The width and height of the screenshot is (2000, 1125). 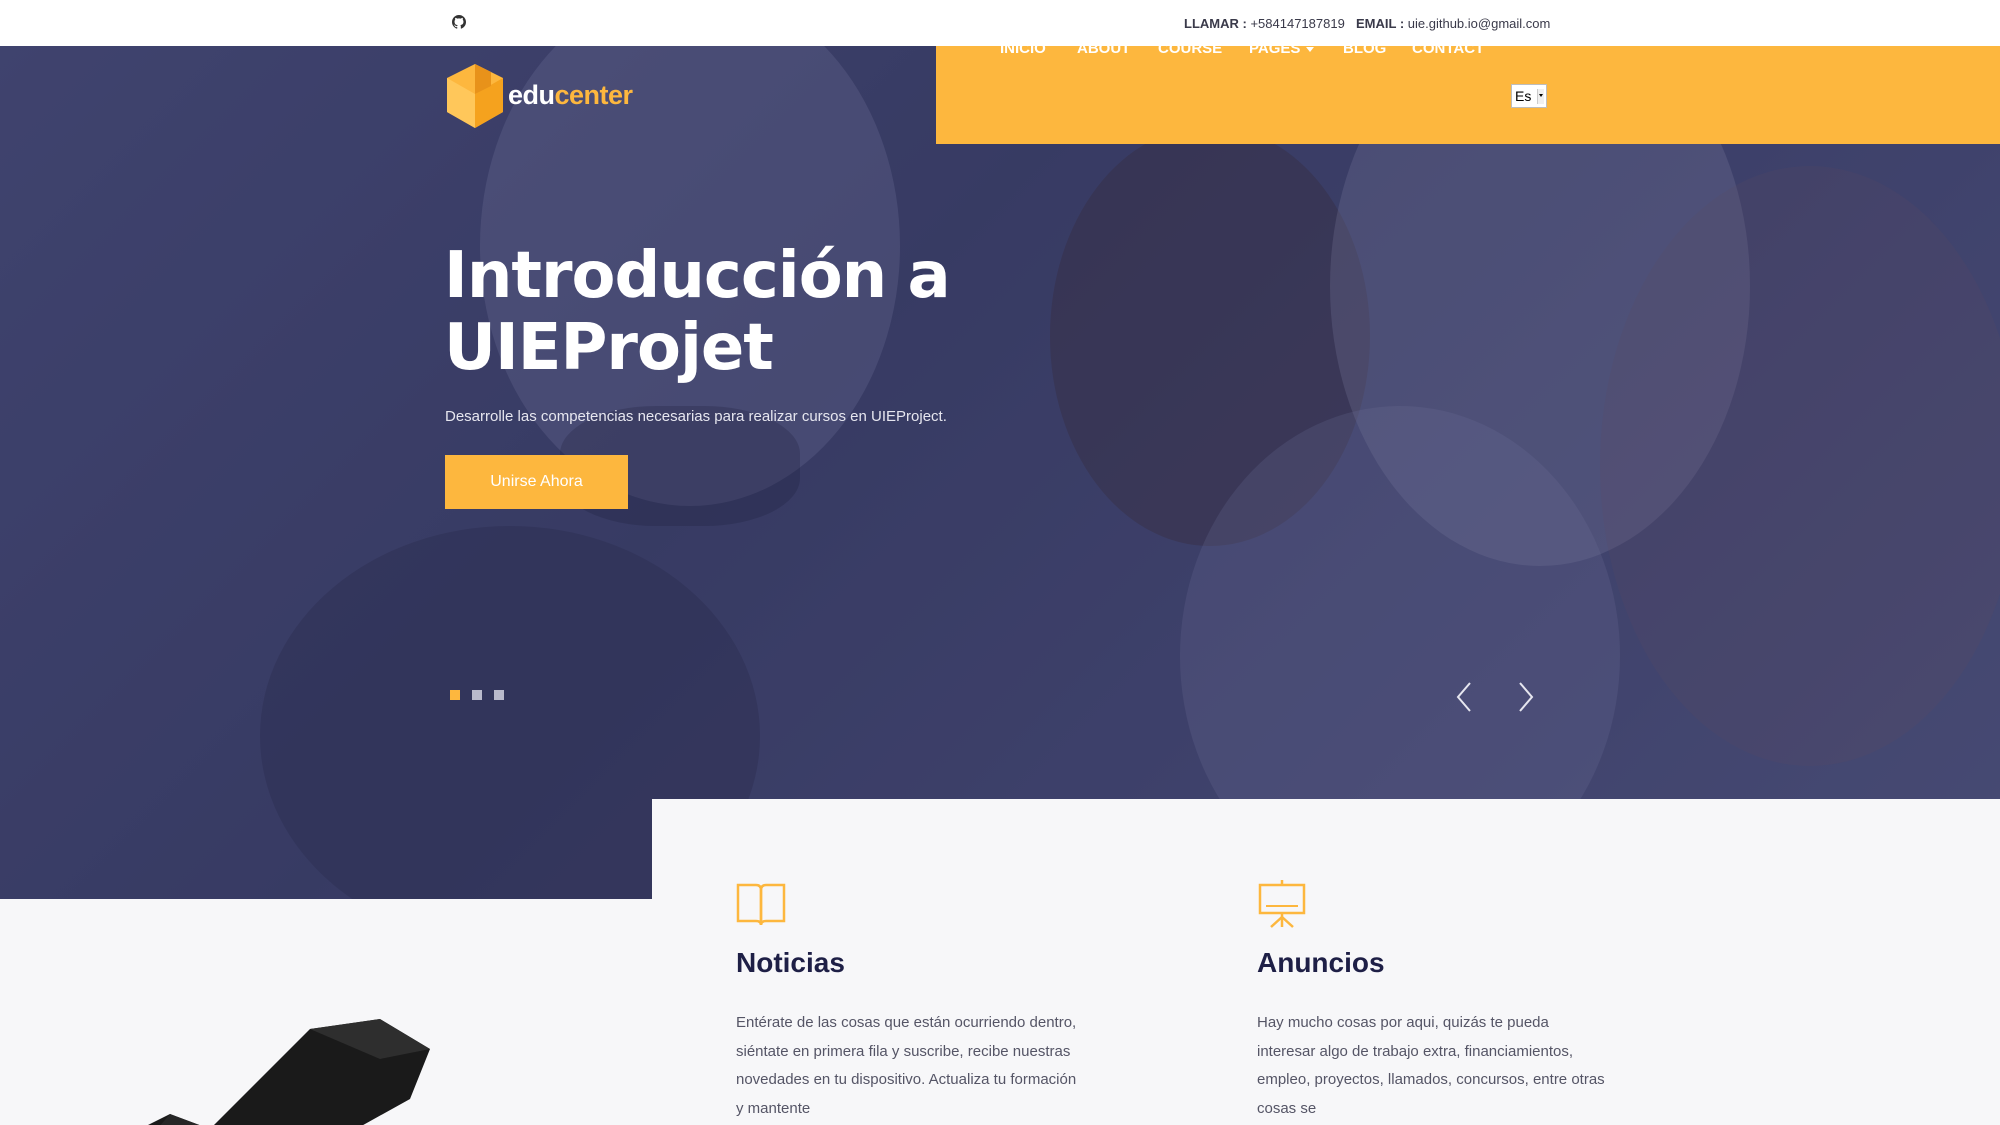 What do you see at coordinates (1282, 904) in the screenshot?
I see `presentation-board-icon` at bounding box center [1282, 904].